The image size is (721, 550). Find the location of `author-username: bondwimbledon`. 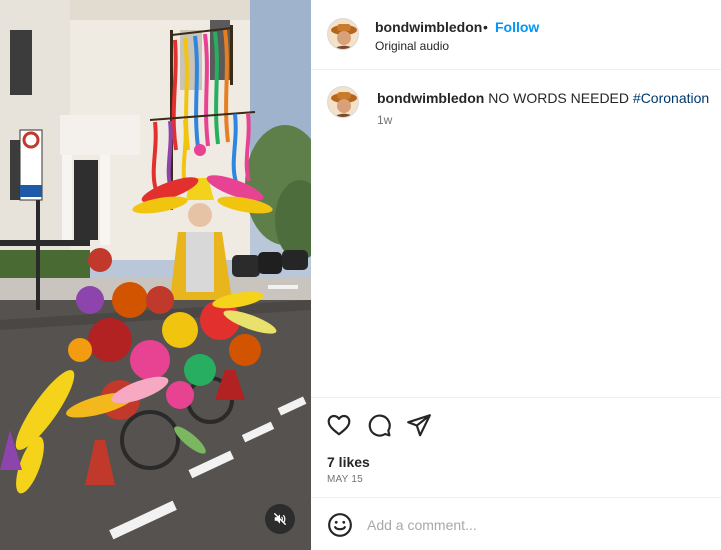

author-username: bondwimbledon is located at coordinates (428, 27).